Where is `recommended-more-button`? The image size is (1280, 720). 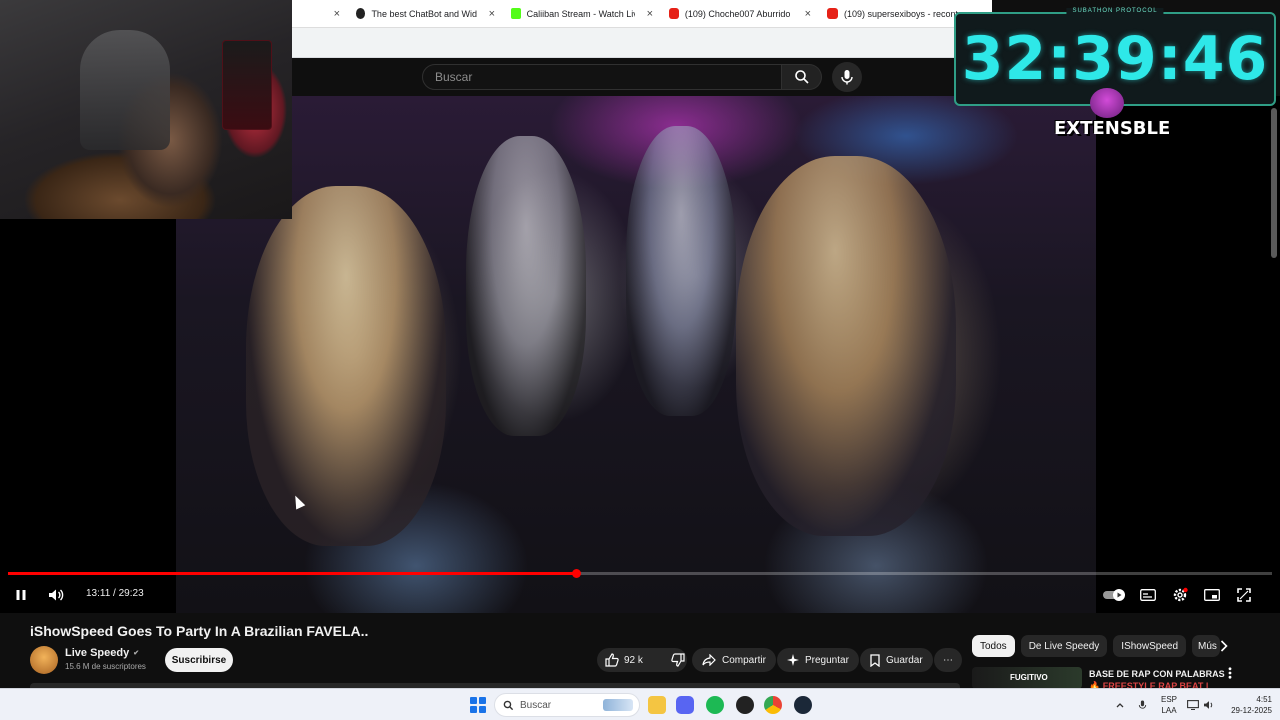
recommended-more-button is located at coordinates (1230, 674).